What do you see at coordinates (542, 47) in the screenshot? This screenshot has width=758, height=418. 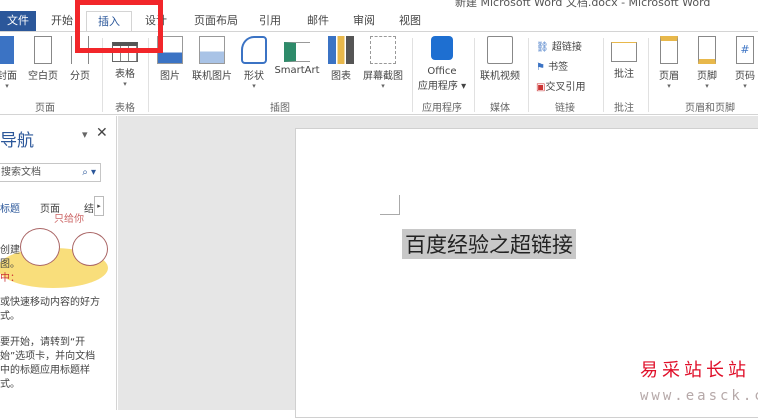 I see `hyperlink-icon: ⛓` at bounding box center [542, 47].